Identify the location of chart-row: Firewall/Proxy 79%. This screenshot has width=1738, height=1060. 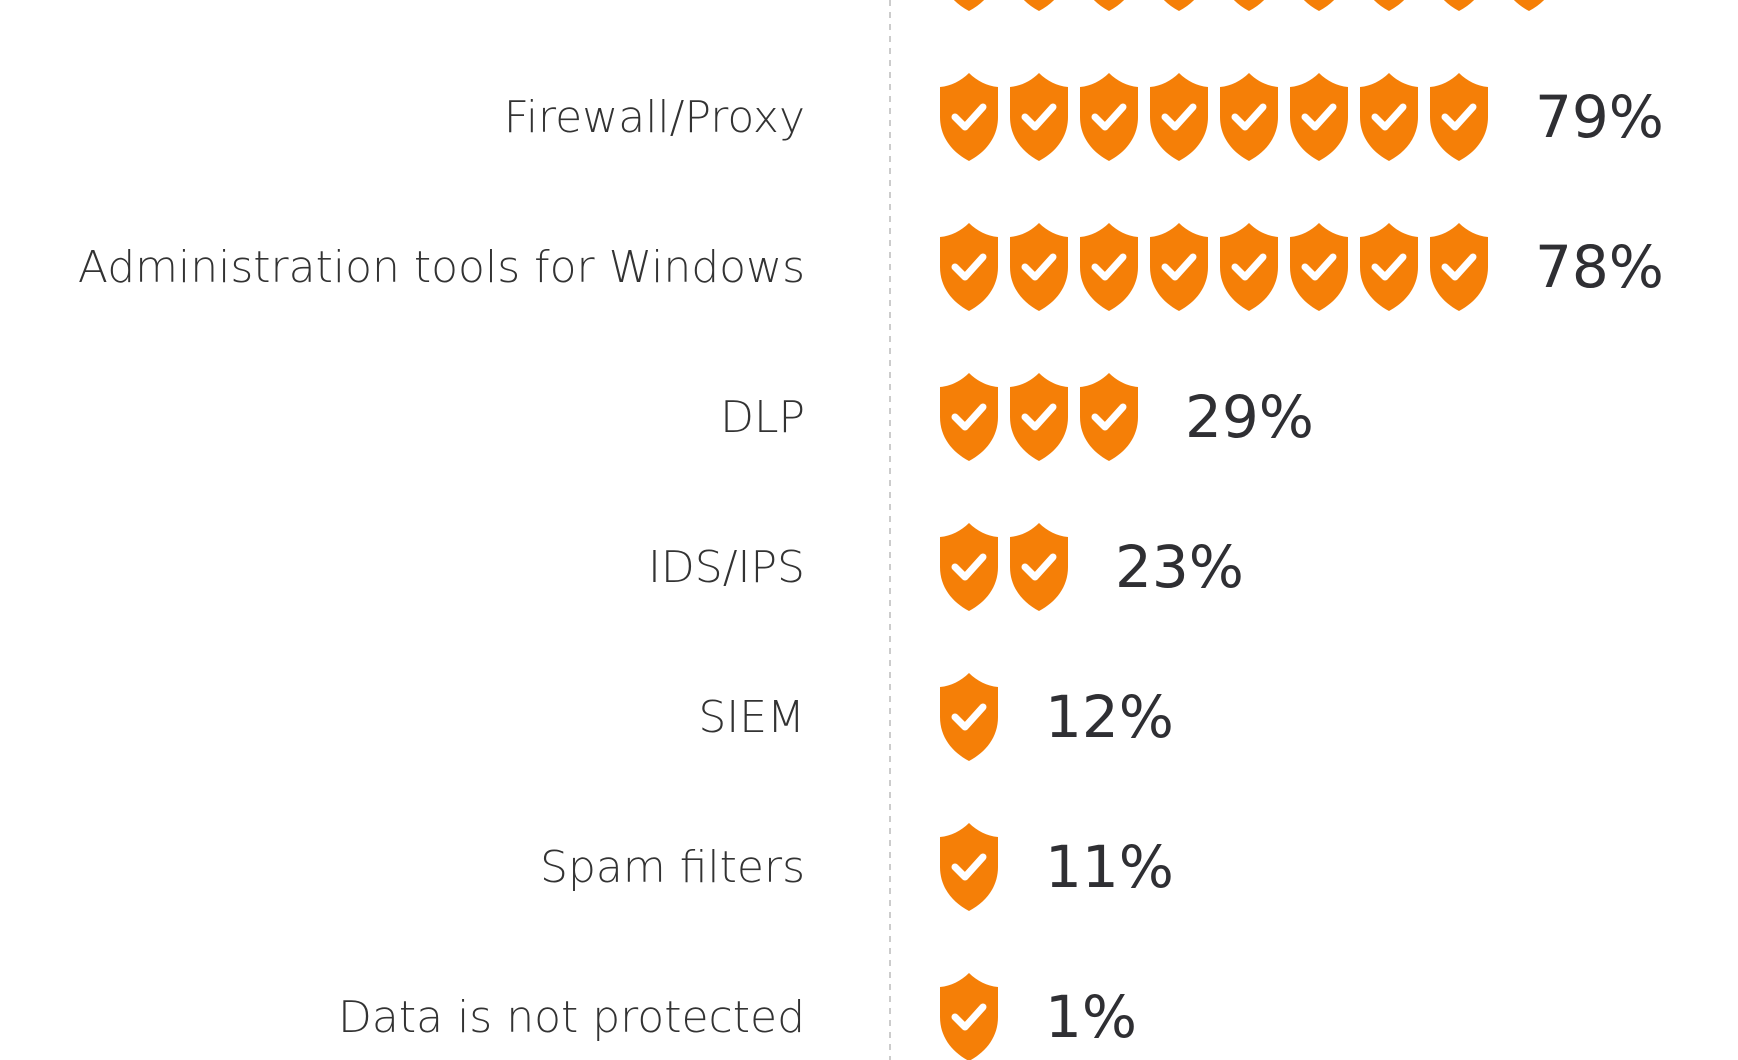
(1084, 117).